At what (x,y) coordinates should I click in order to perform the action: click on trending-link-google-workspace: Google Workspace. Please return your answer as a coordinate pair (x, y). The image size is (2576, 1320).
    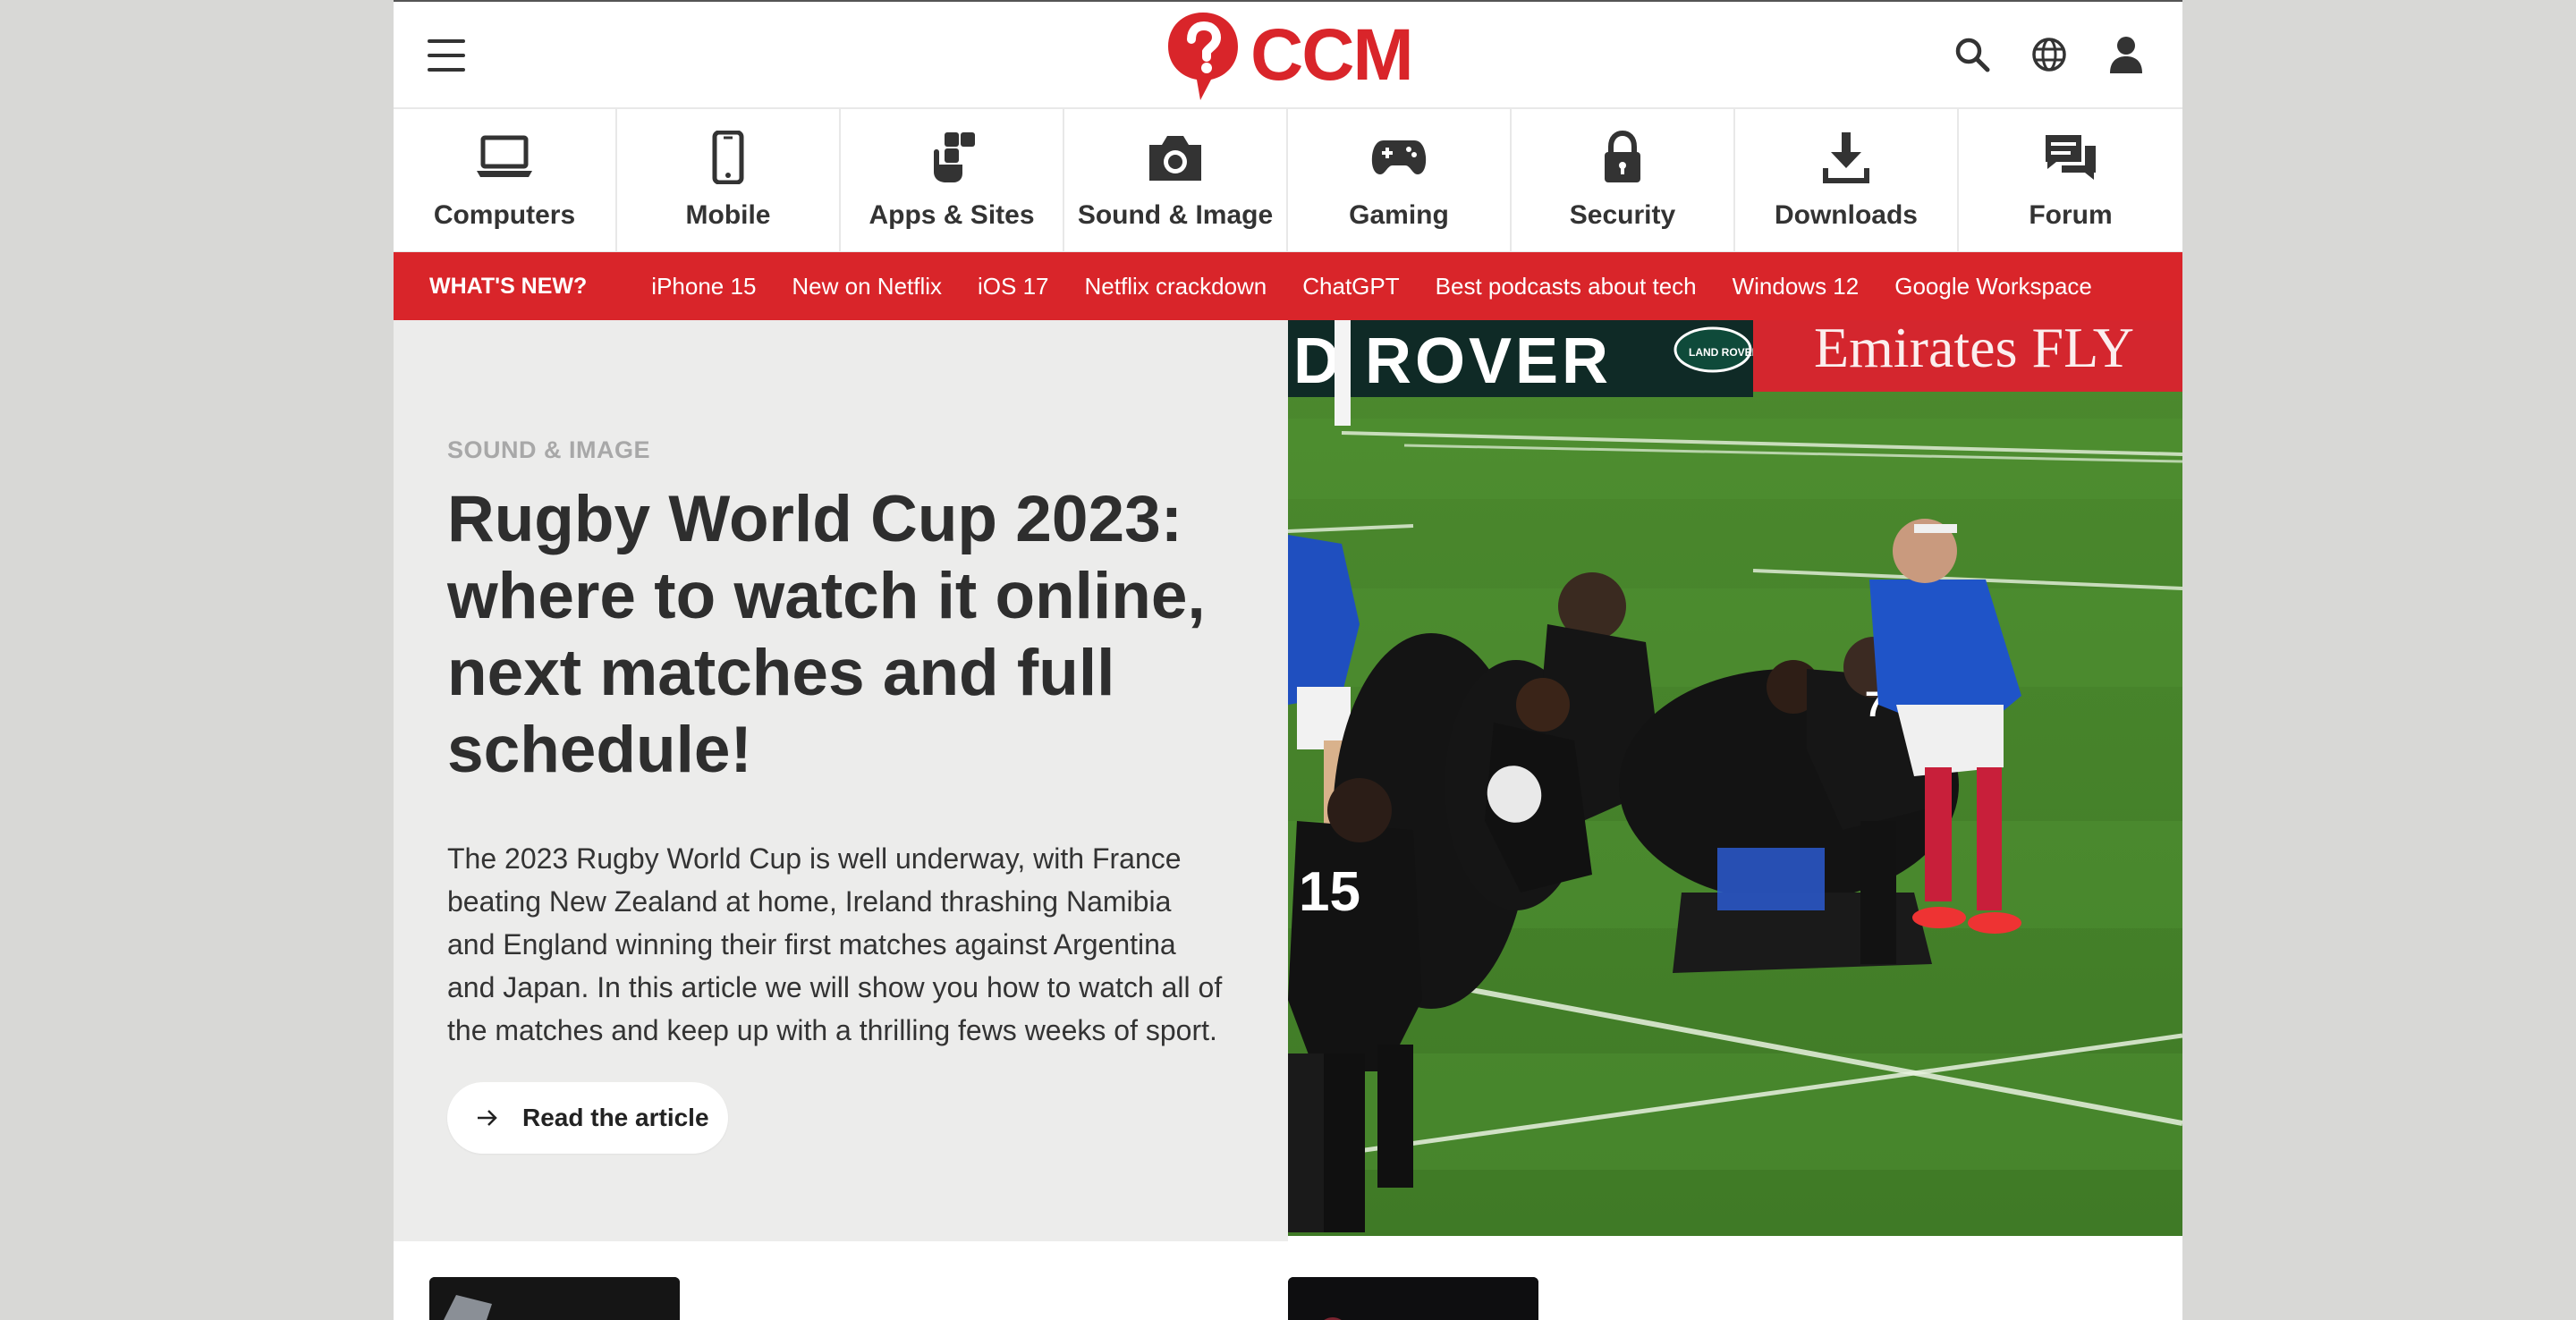
    Looking at the image, I should click on (1993, 286).